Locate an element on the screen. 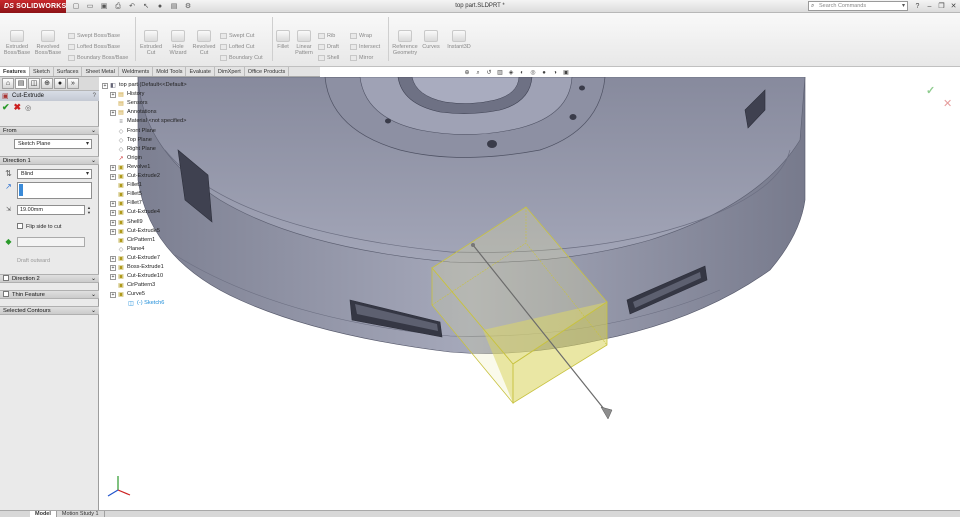 The image size is (960, 517). search-dropdown-icon: ▾ is located at coordinates (903, 6).